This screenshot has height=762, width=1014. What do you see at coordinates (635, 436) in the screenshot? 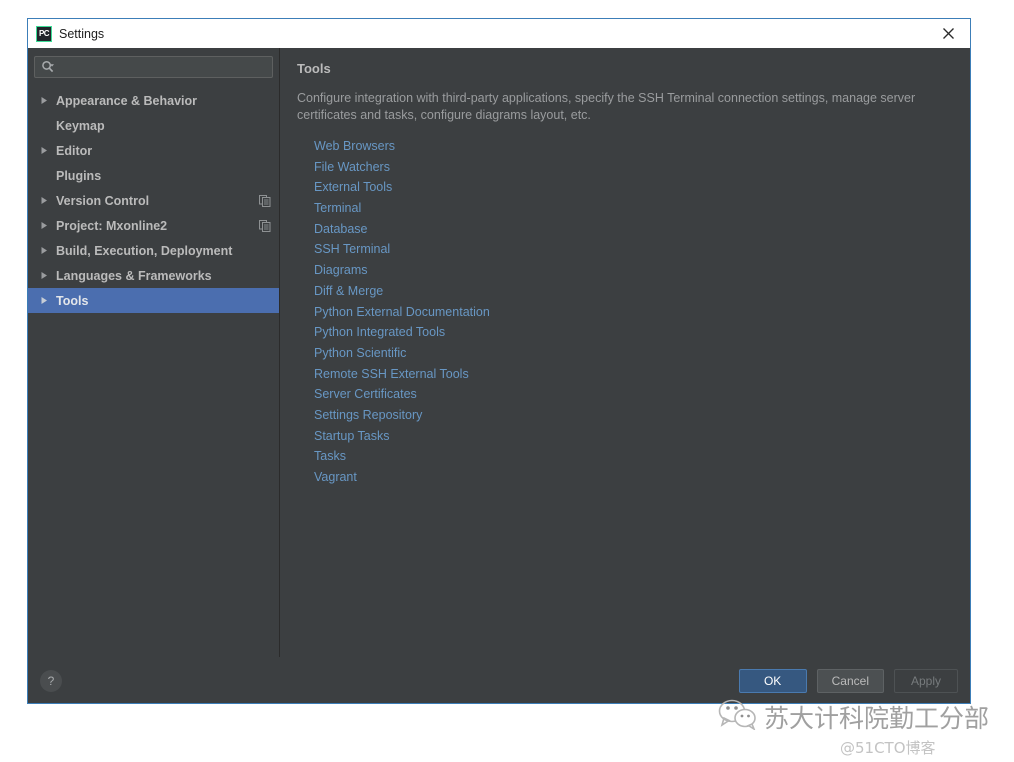
I see `list-item: Startup Tasks` at bounding box center [635, 436].